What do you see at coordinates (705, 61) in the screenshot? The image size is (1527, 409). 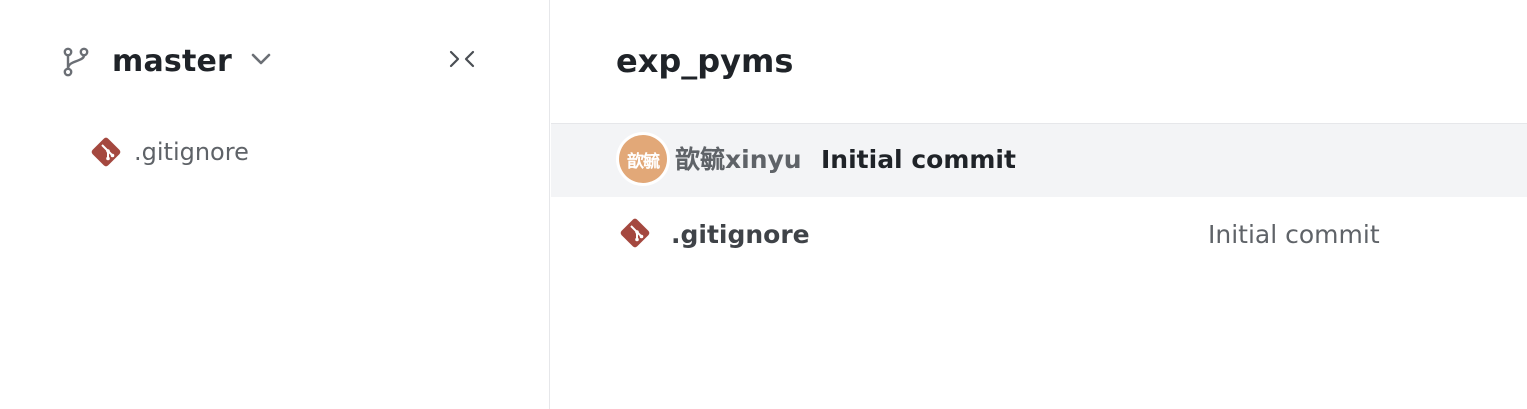 I see `repo-title: exp_pyms` at bounding box center [705, 61].